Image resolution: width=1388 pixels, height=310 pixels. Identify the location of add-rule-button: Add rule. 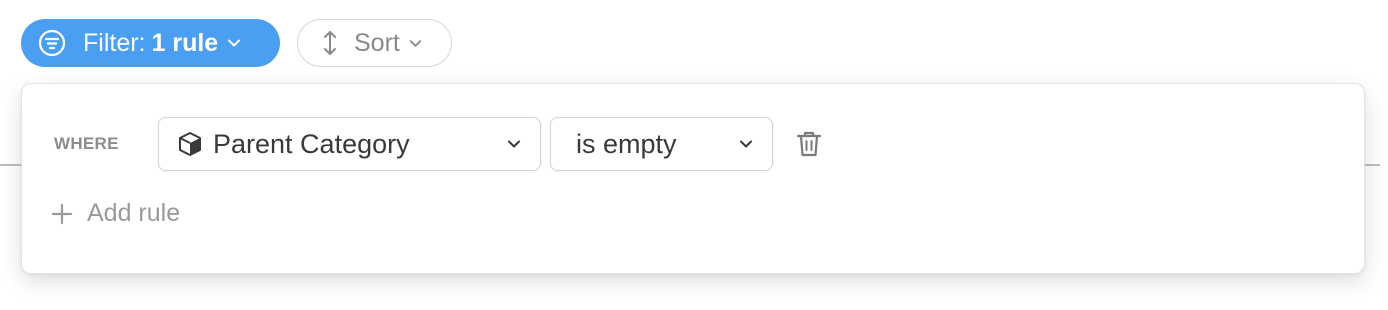
(115, 213).